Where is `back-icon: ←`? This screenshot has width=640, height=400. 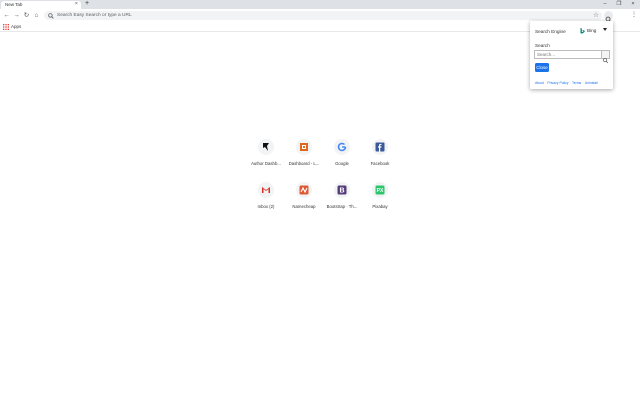
back-icon: ← is located at coordinates (6, 15).